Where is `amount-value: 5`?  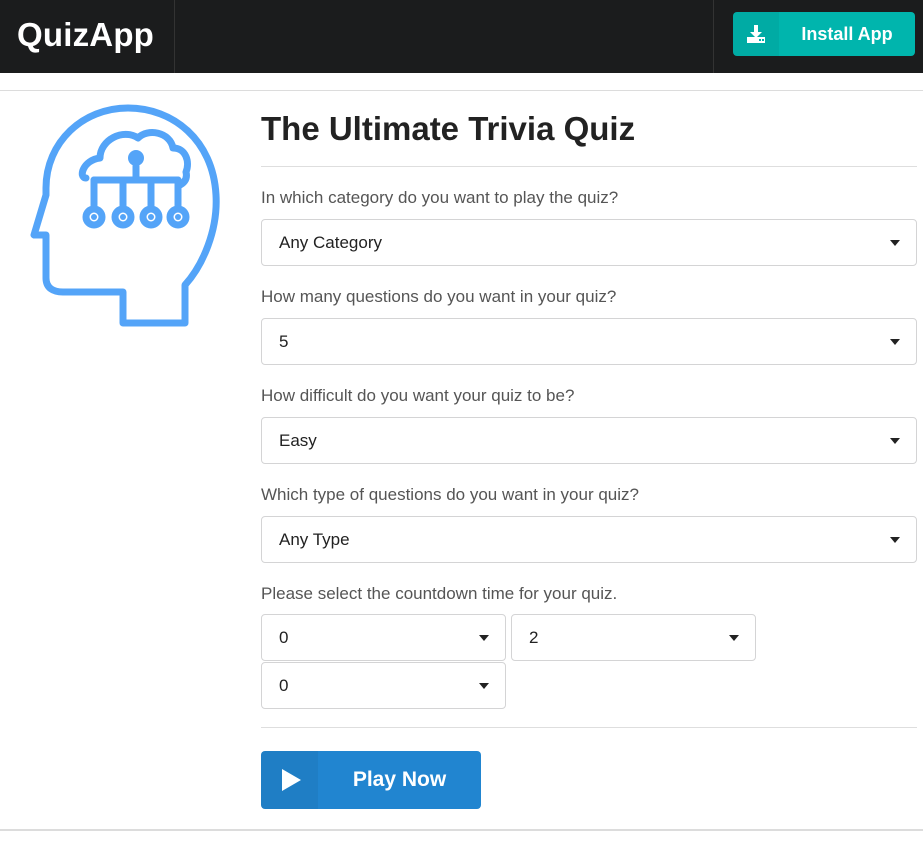
amount-value: 5 is located at coordinates (284, 341).